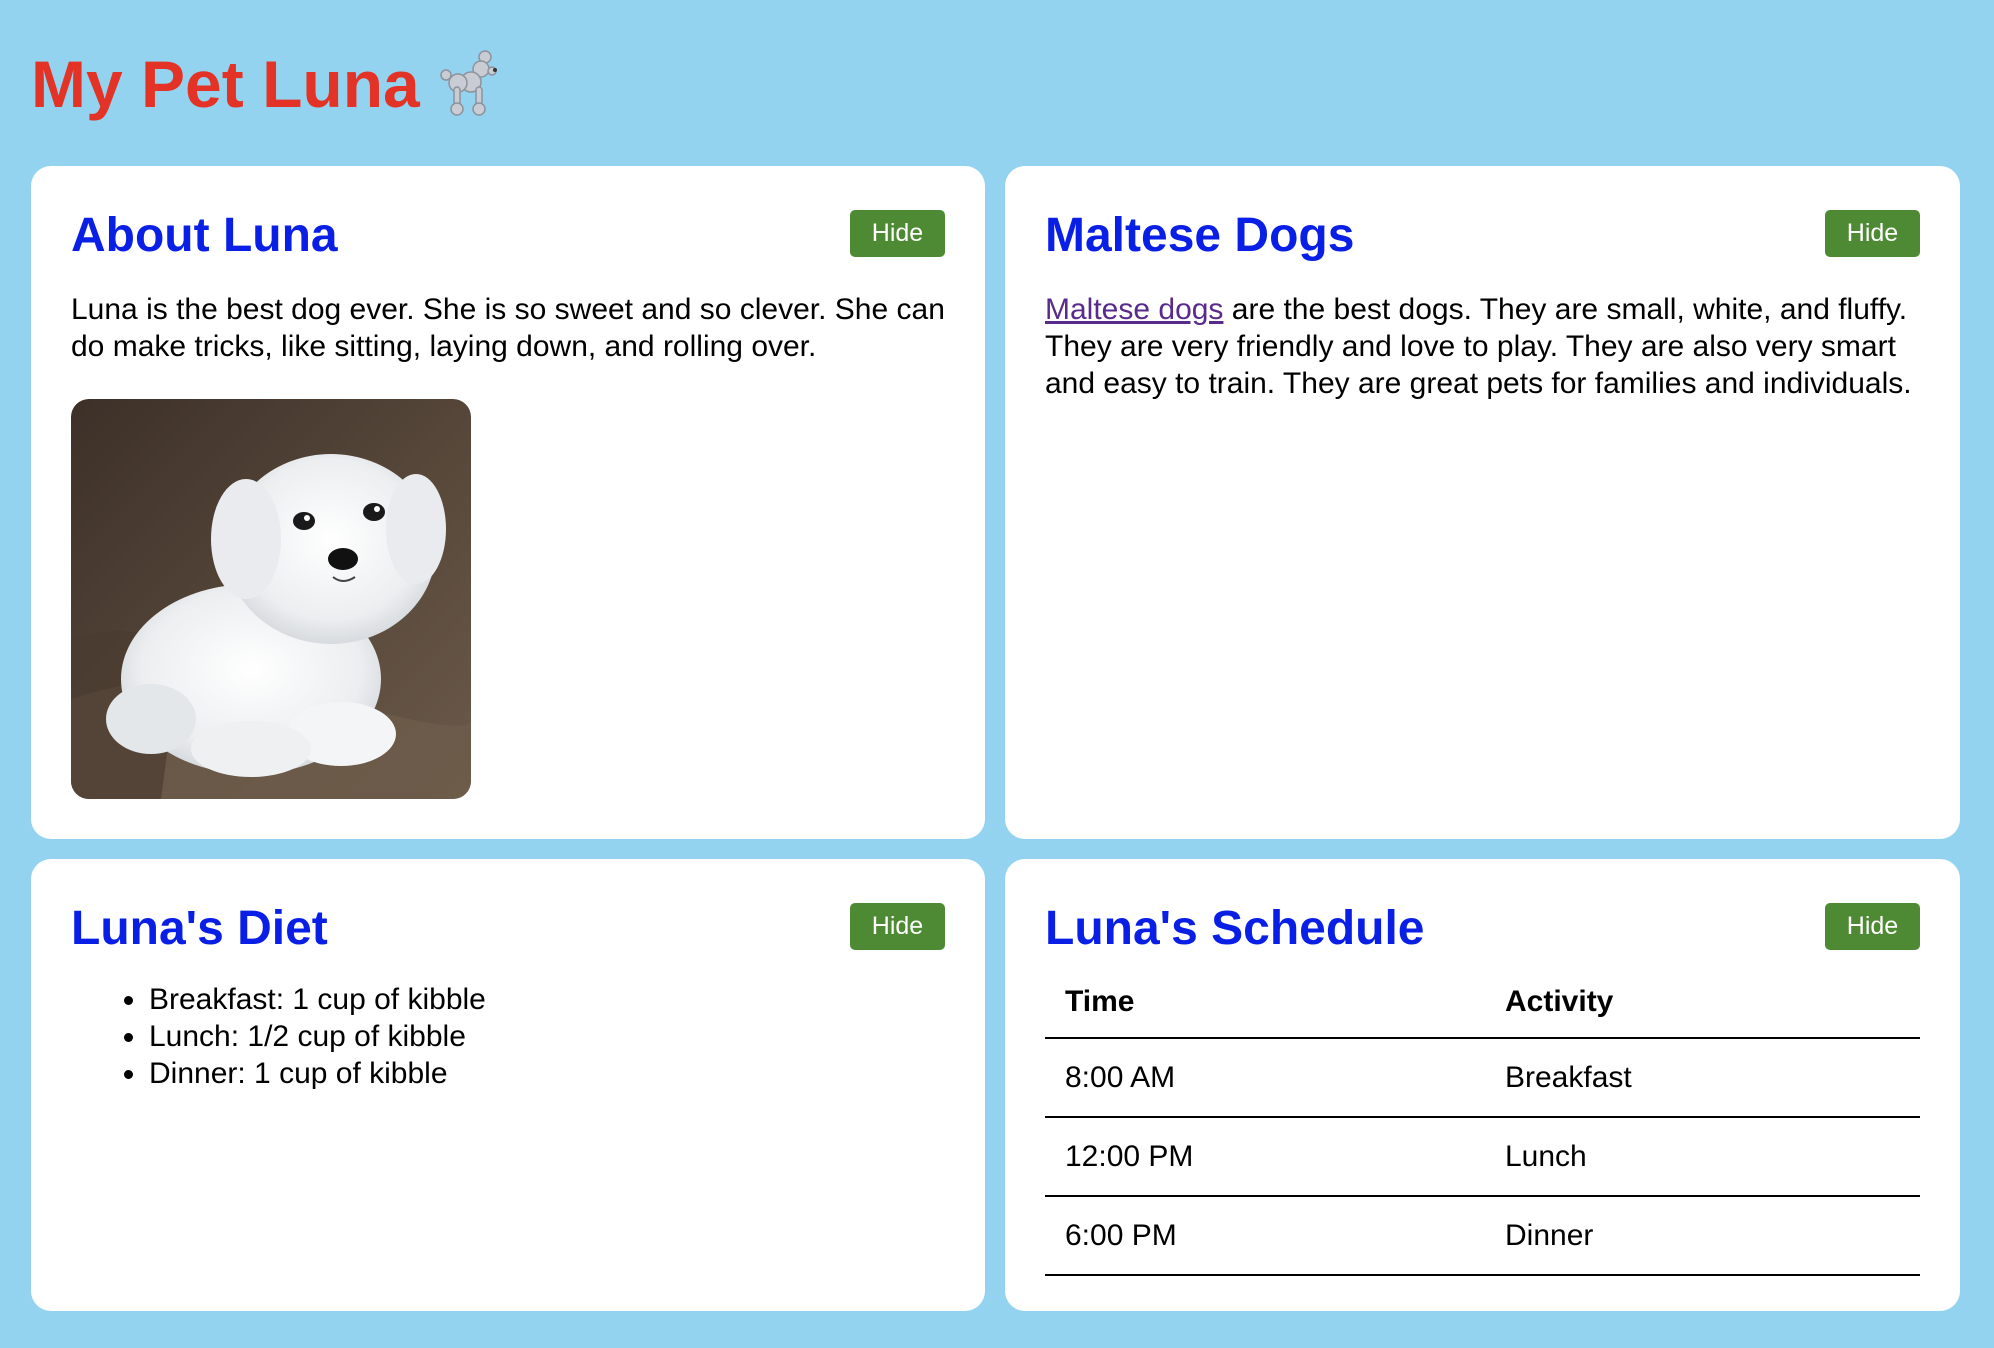  Describe the element at coordinates (1872, 926) in the screenshot. I see `schedule-hide-button: Hide` at that location.